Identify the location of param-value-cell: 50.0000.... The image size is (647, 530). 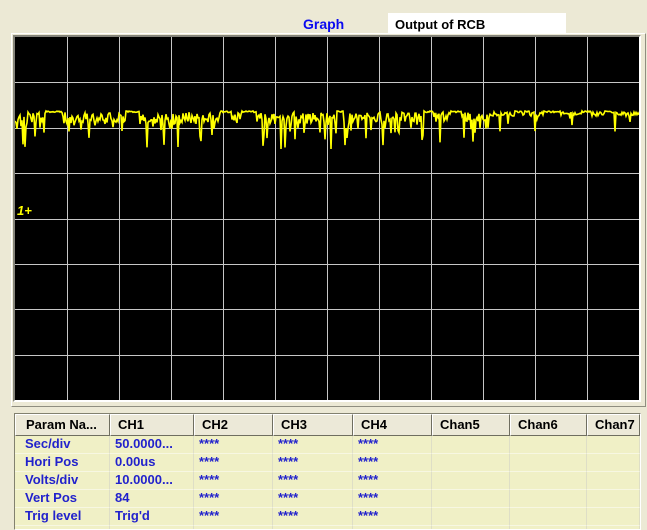
(152, 445).